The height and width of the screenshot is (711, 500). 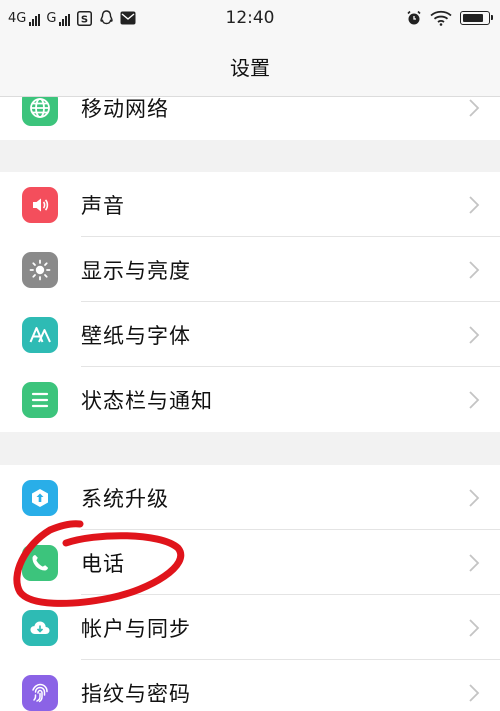 I want to click on settings-group-network: 移动网络, so click(x=250, y=118).